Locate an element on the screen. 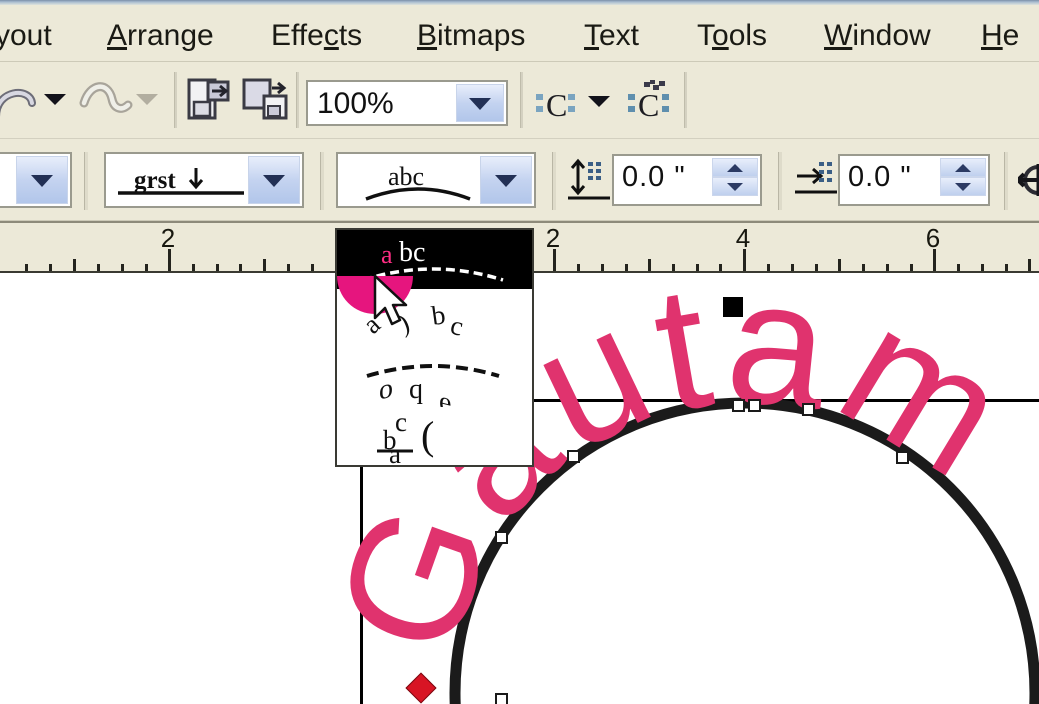  import-button is located at coordinates (209, 99).